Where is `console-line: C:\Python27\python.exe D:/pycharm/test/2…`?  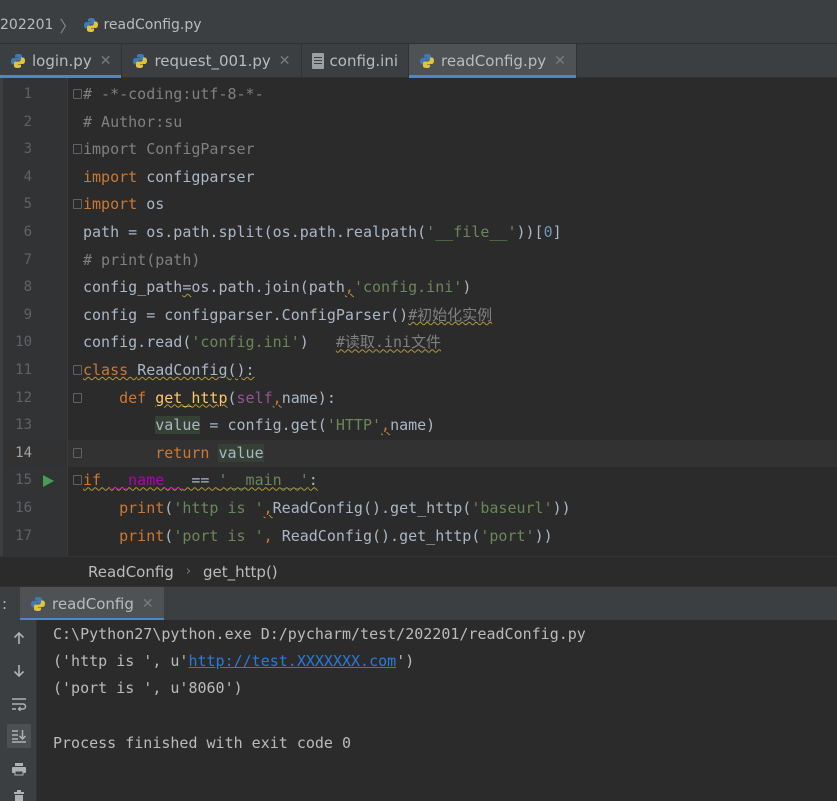 console-line: C:\Python27\python.exe D:/pycharm/test/2… is located at coordinates (319, 633).